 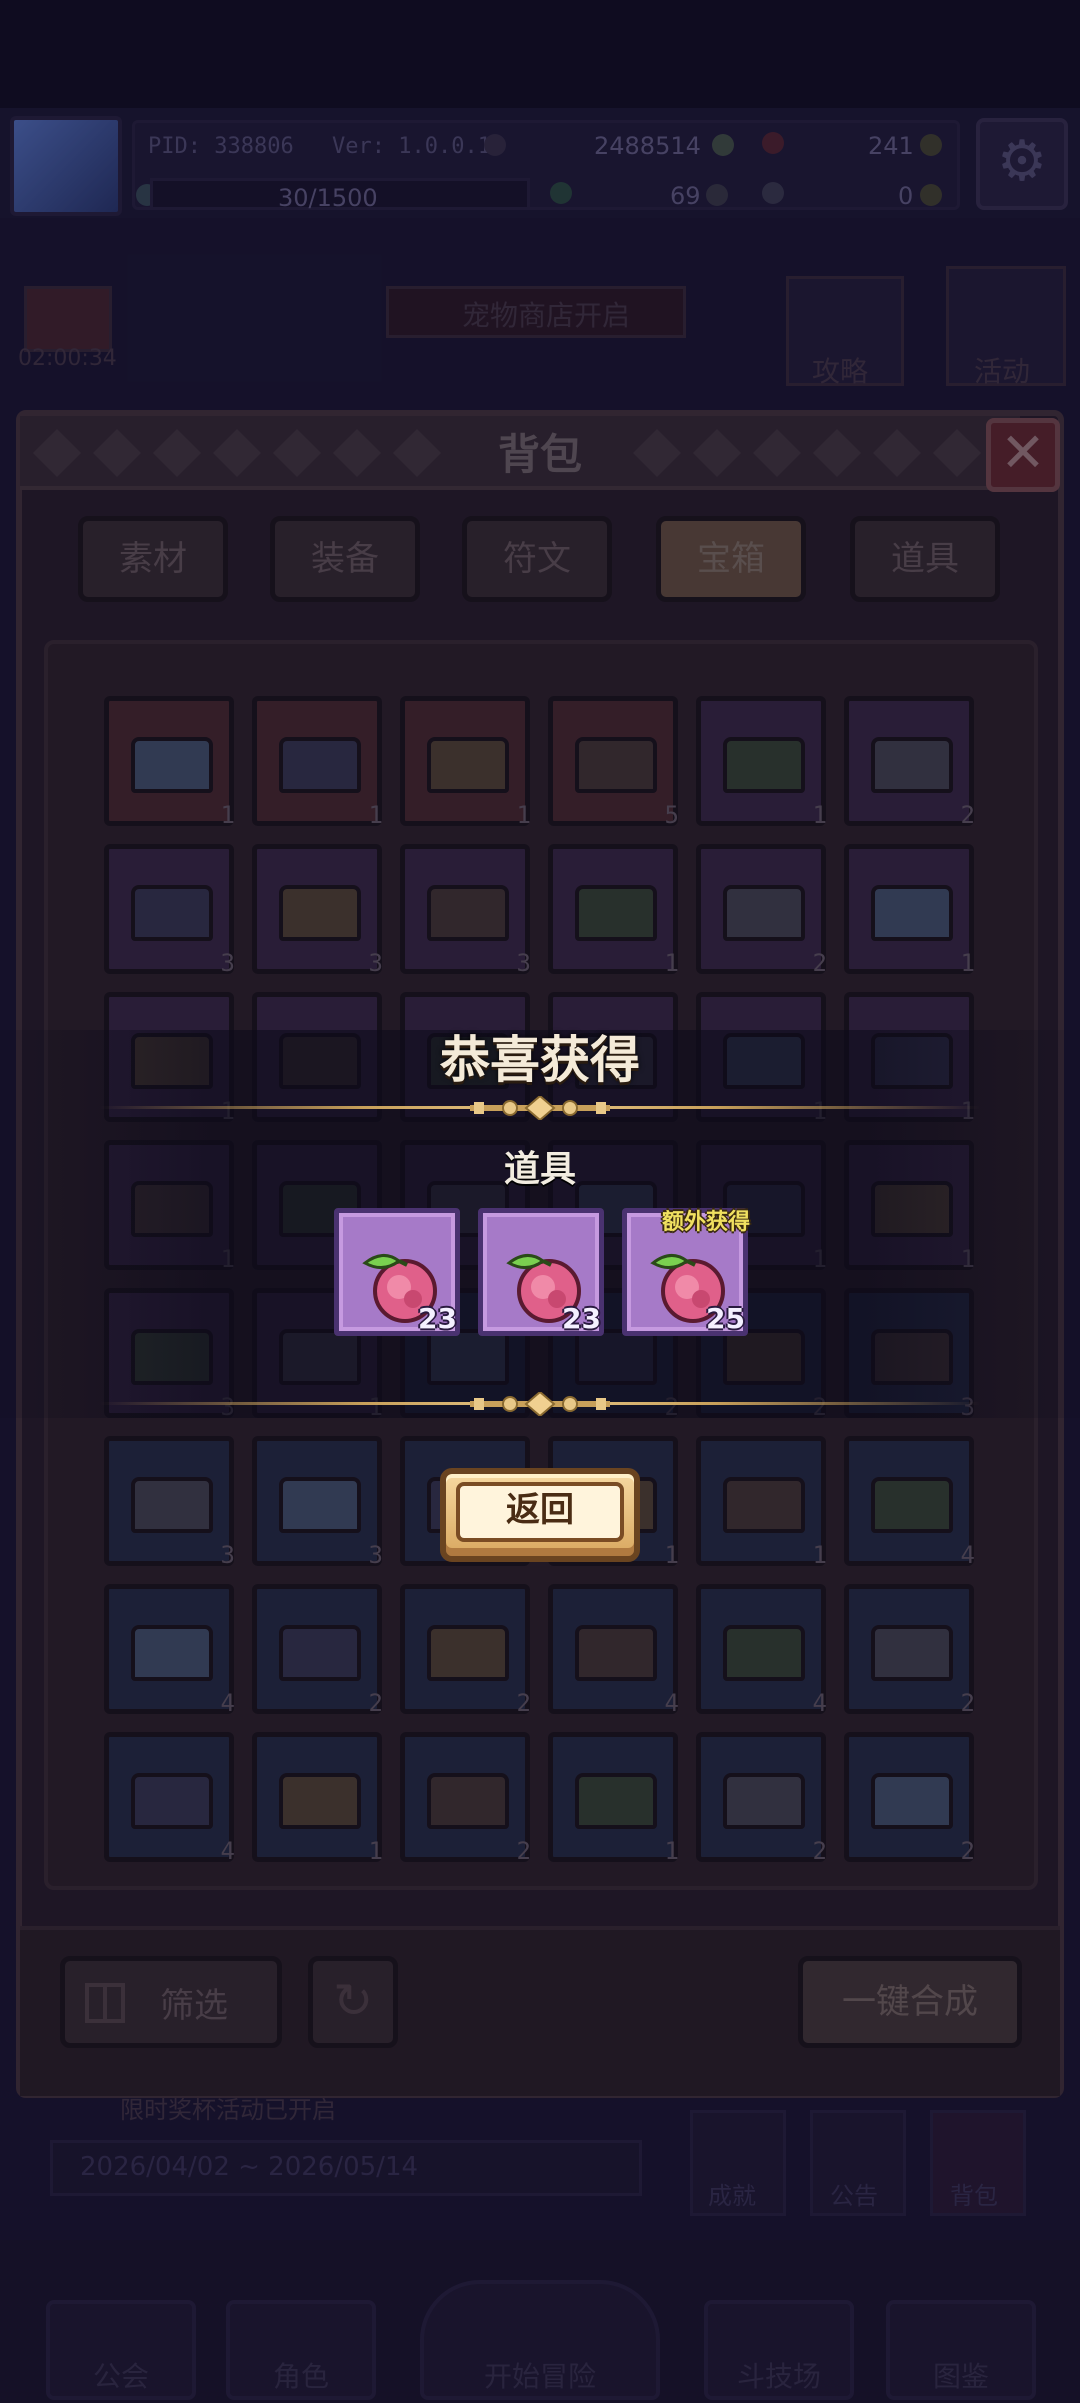 What do you see at coordinates (540, 1060) in the screenshot?
I see `reward-title: 恭喜获得` at bounding box center [540, 1060].